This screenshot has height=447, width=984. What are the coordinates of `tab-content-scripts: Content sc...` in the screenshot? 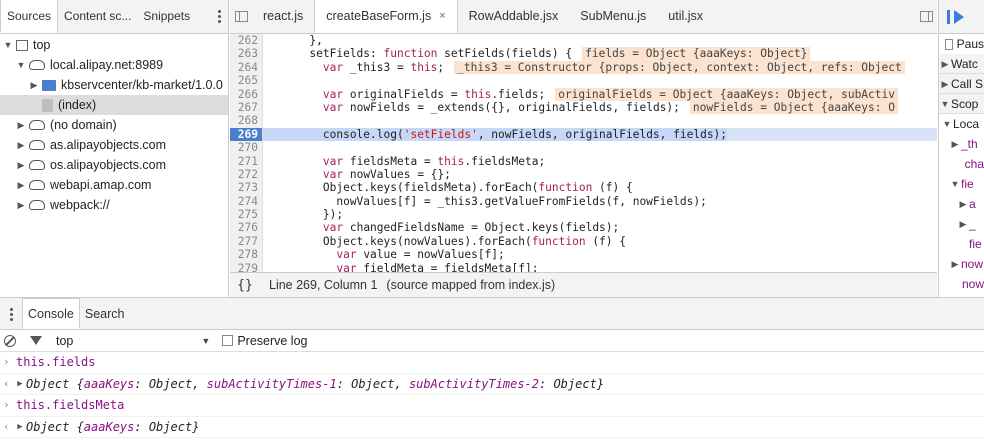 It's located at (97, 16).